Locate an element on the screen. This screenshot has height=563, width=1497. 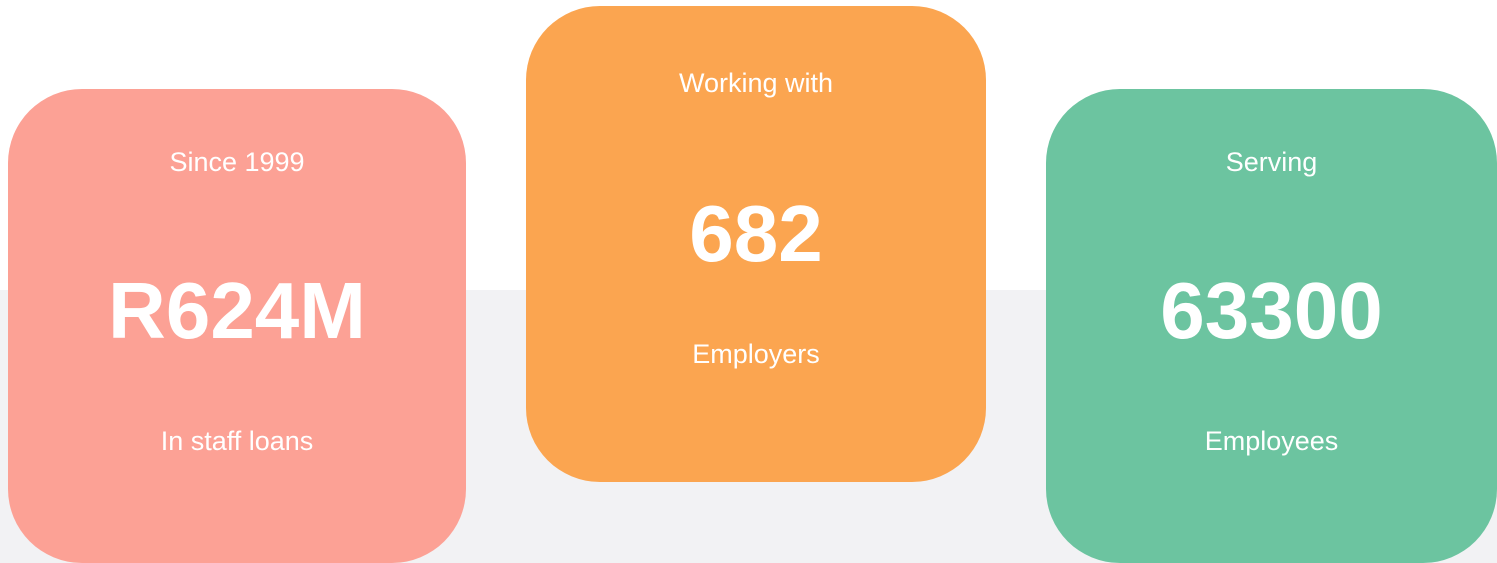
stat-card-value: R624M is located at coordinates (237, 310).